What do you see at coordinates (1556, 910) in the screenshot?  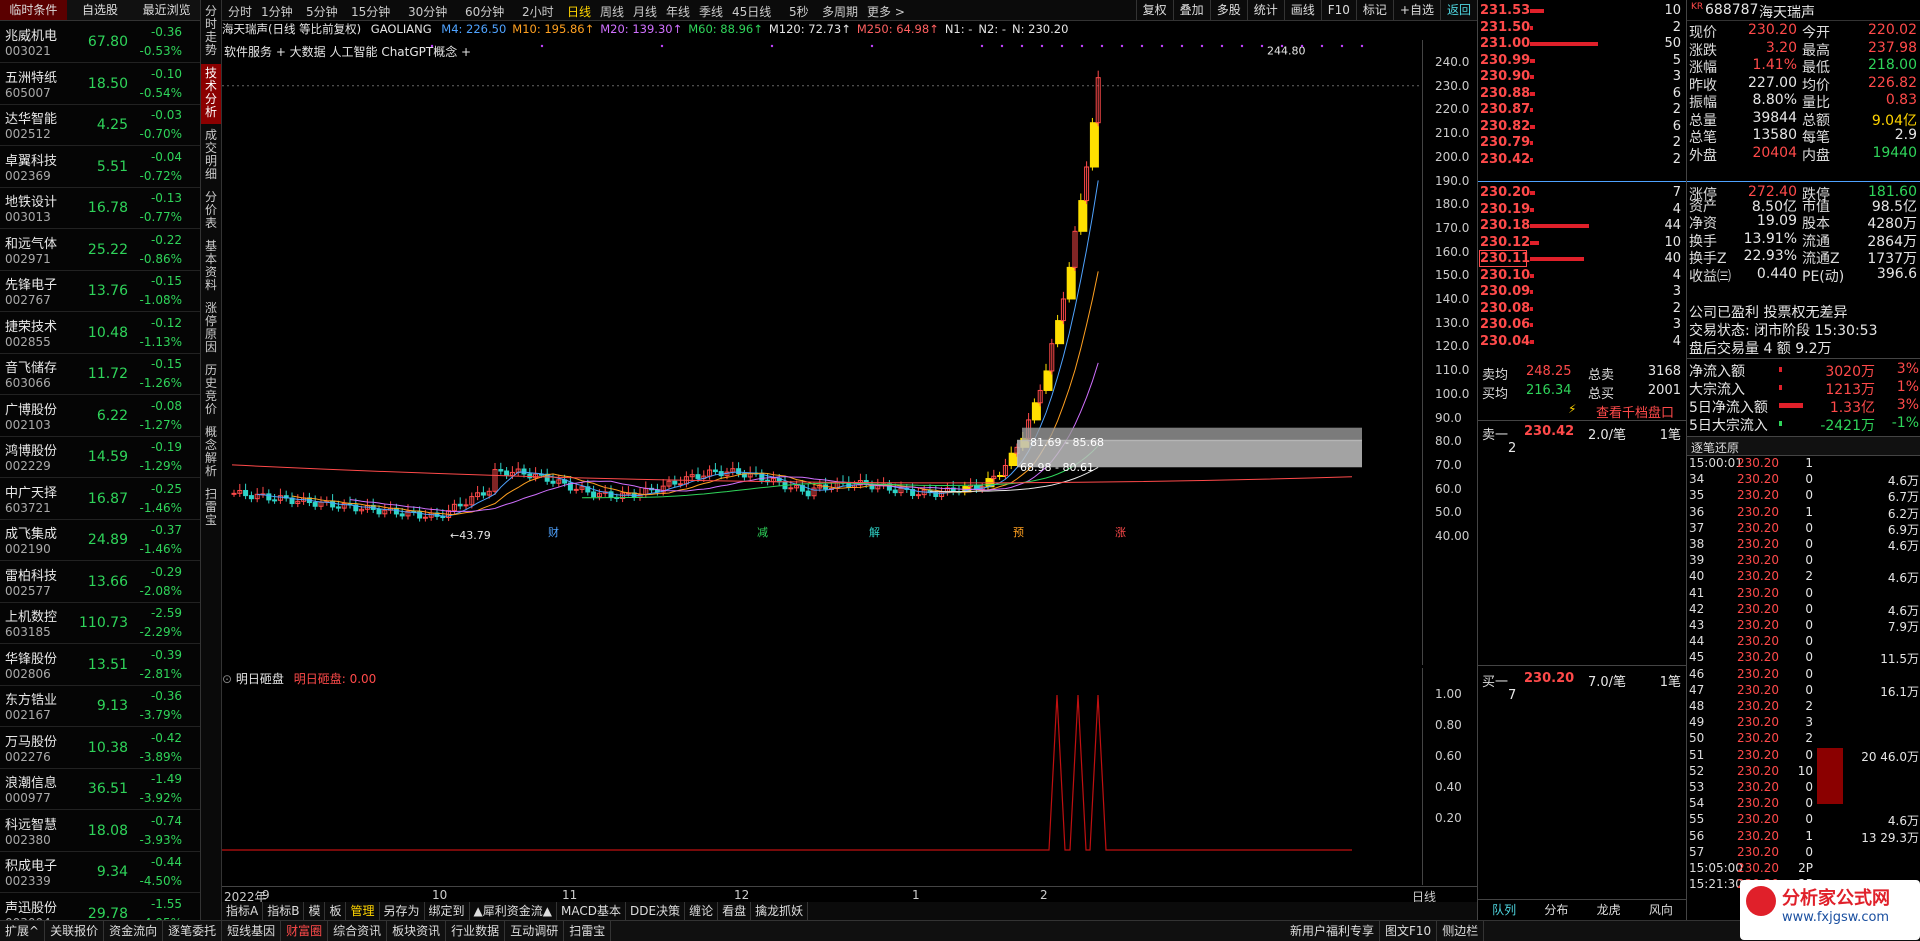 I see `book-tab: 分布` at bounding box center [1556, 910].